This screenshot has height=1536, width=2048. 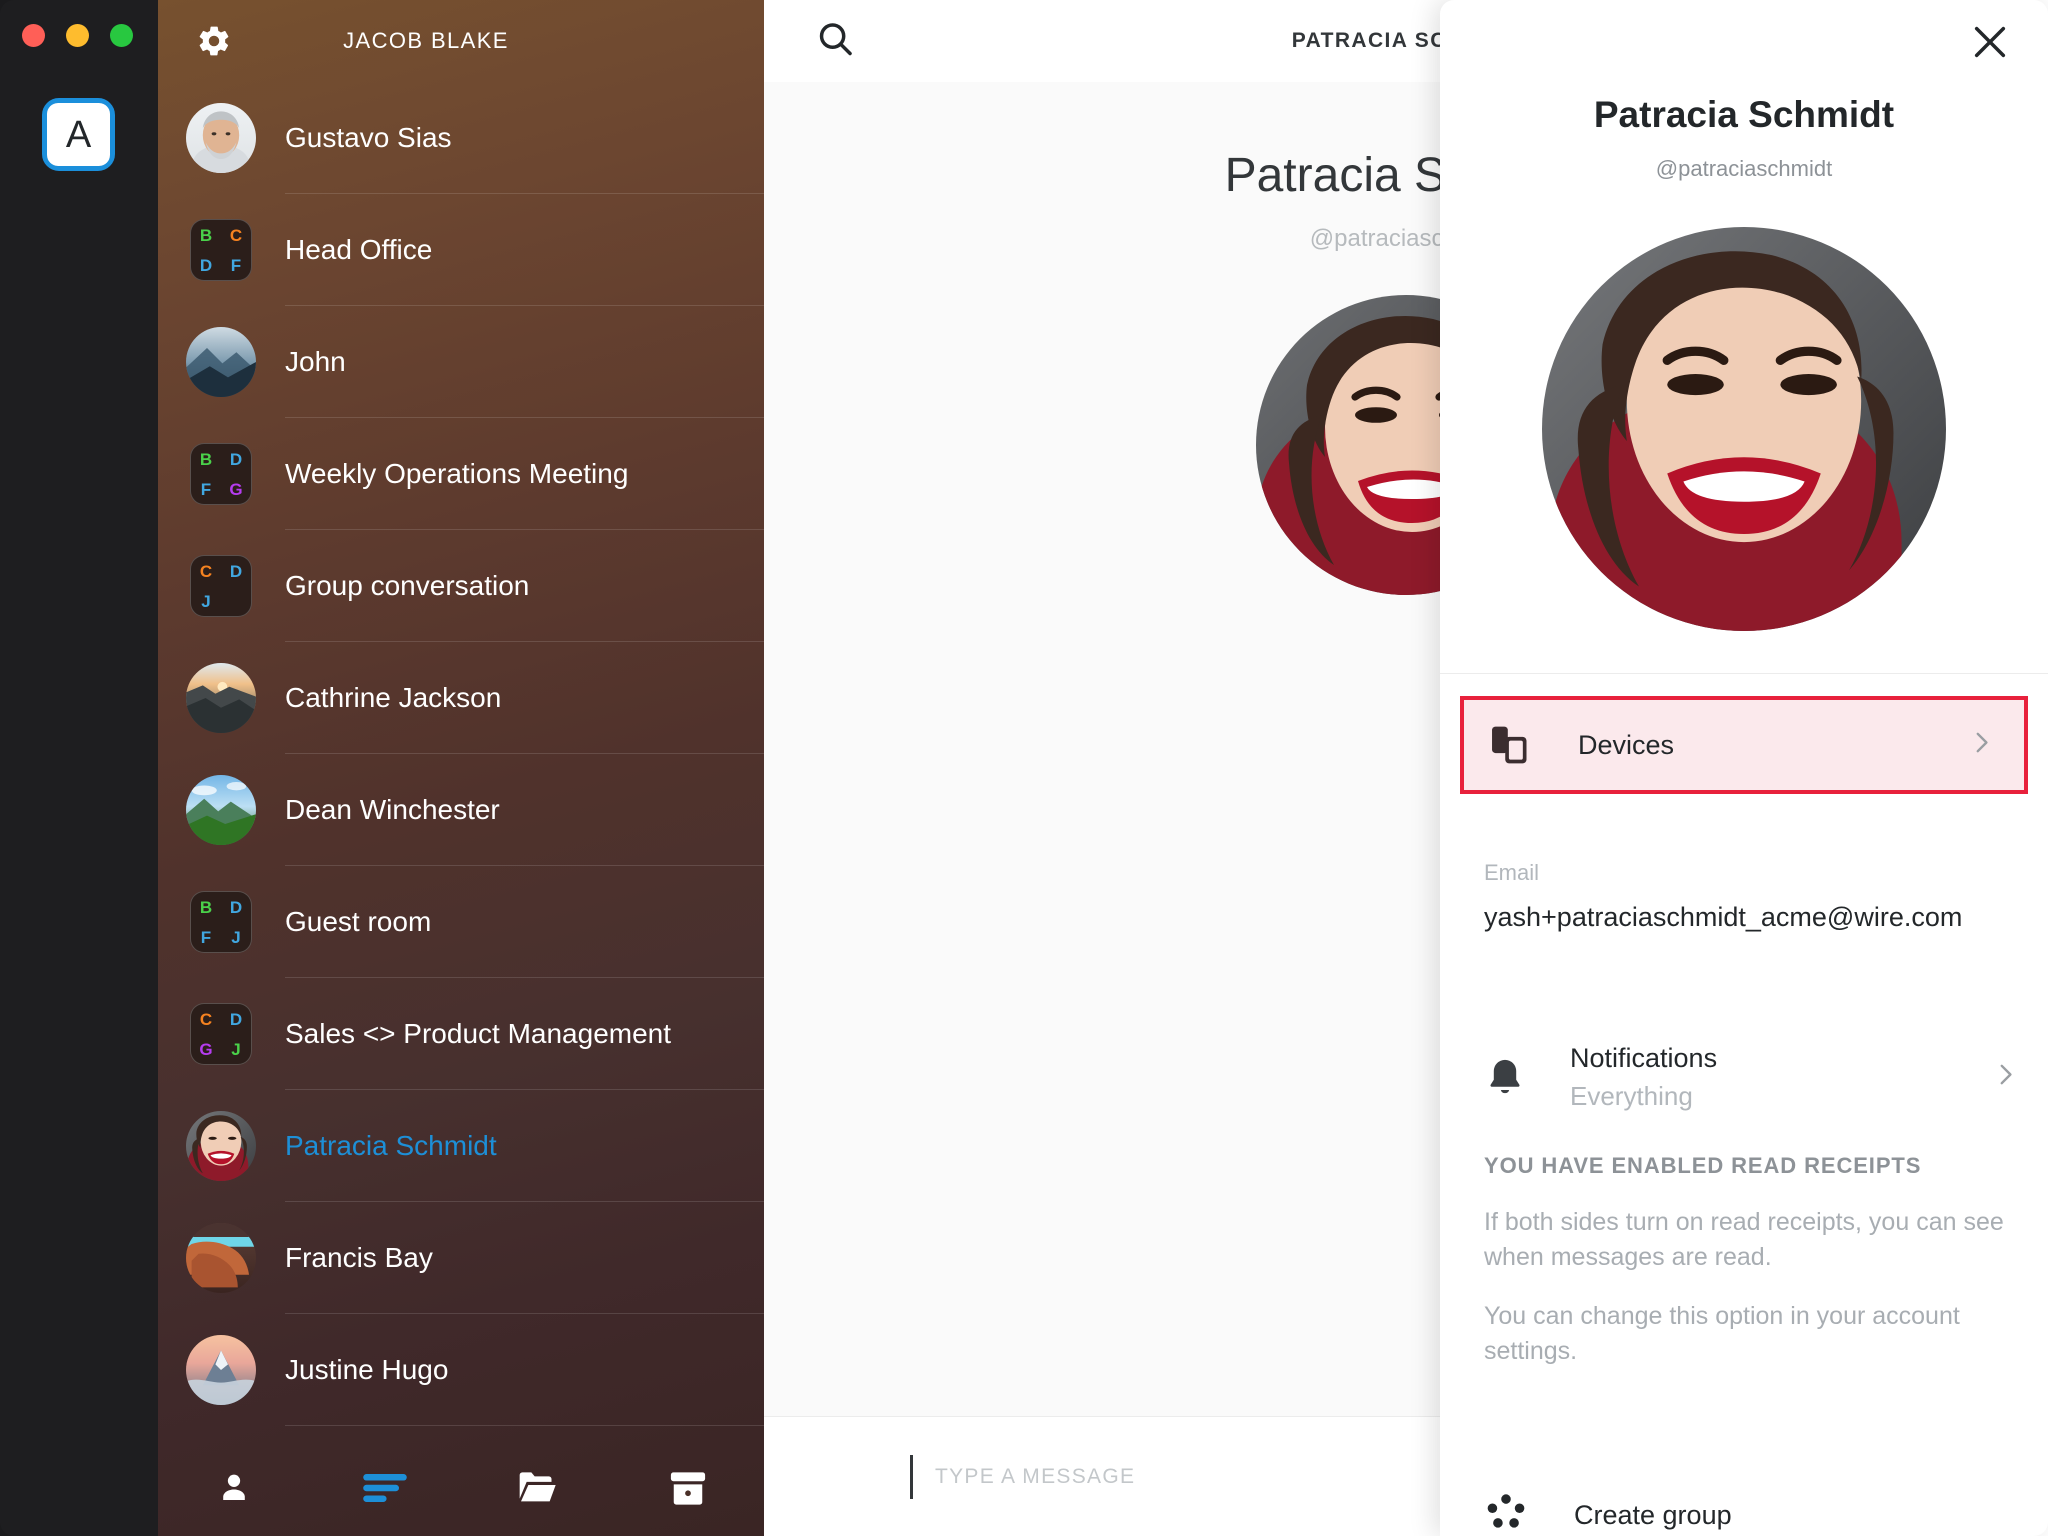 I want to click on group-avatar: BDFJ, so click(x=221, y=922).